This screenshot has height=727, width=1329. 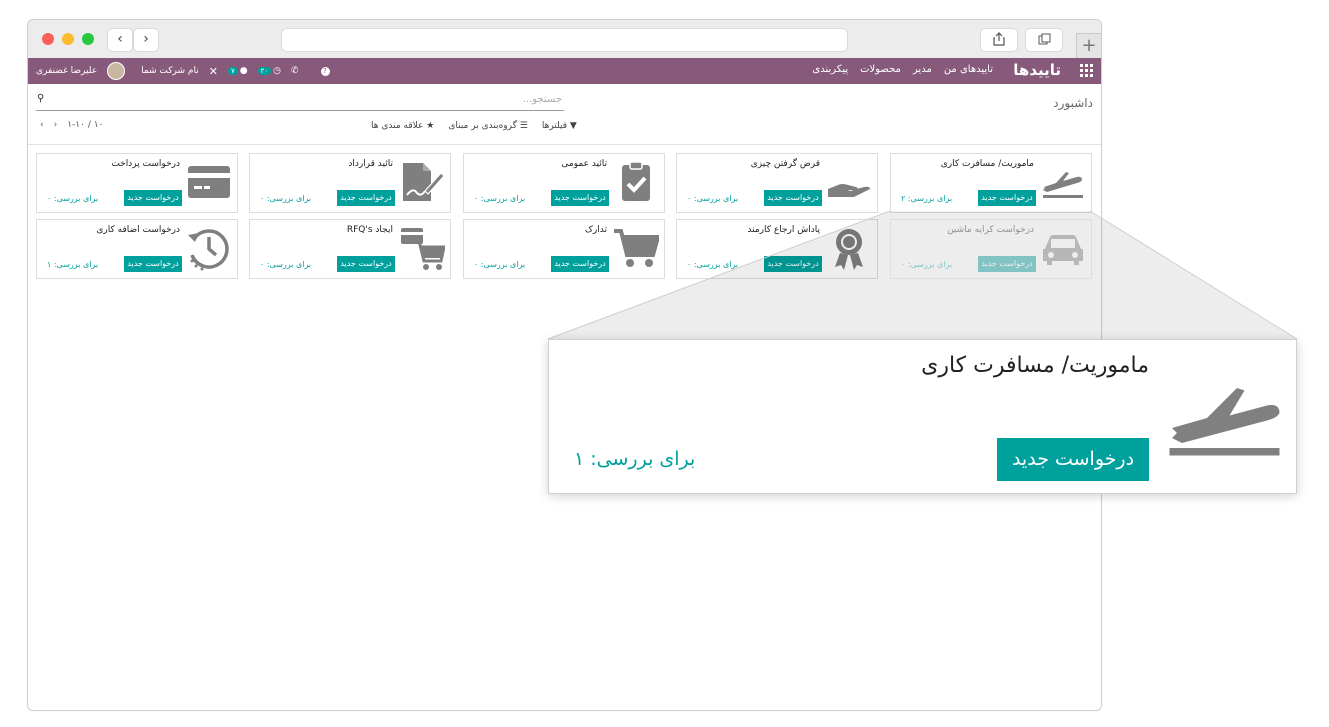 What do you see at coordinates (987, 164) in the screenshot?
I see `card-title: ماموریت/ مسافرت کاری` at bounding box center [987, 164].